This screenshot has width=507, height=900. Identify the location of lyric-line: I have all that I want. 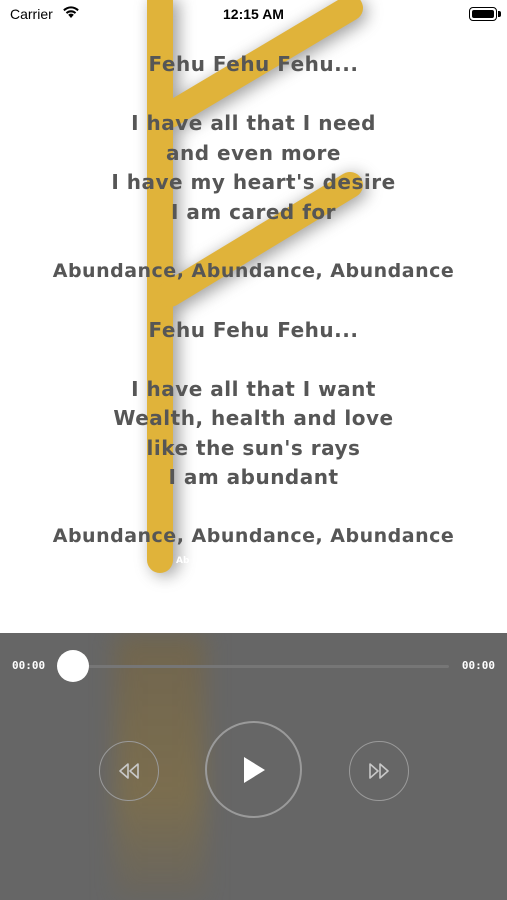
(253, 388).